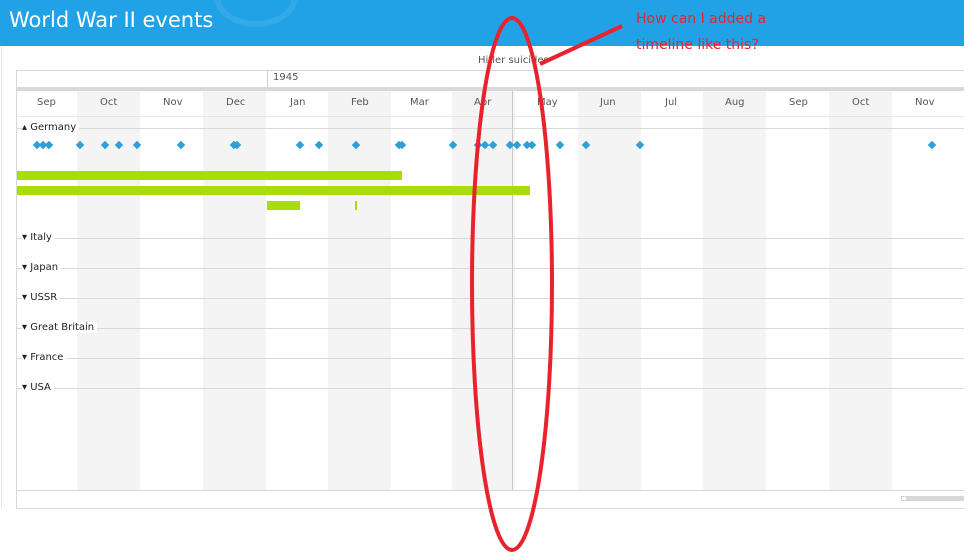 The height and width of the screenshot is (552, 976). Describe the element at coordinates (697, 45) in the screenshot. I see `annotation-line-2: timeline like this?` at that location.